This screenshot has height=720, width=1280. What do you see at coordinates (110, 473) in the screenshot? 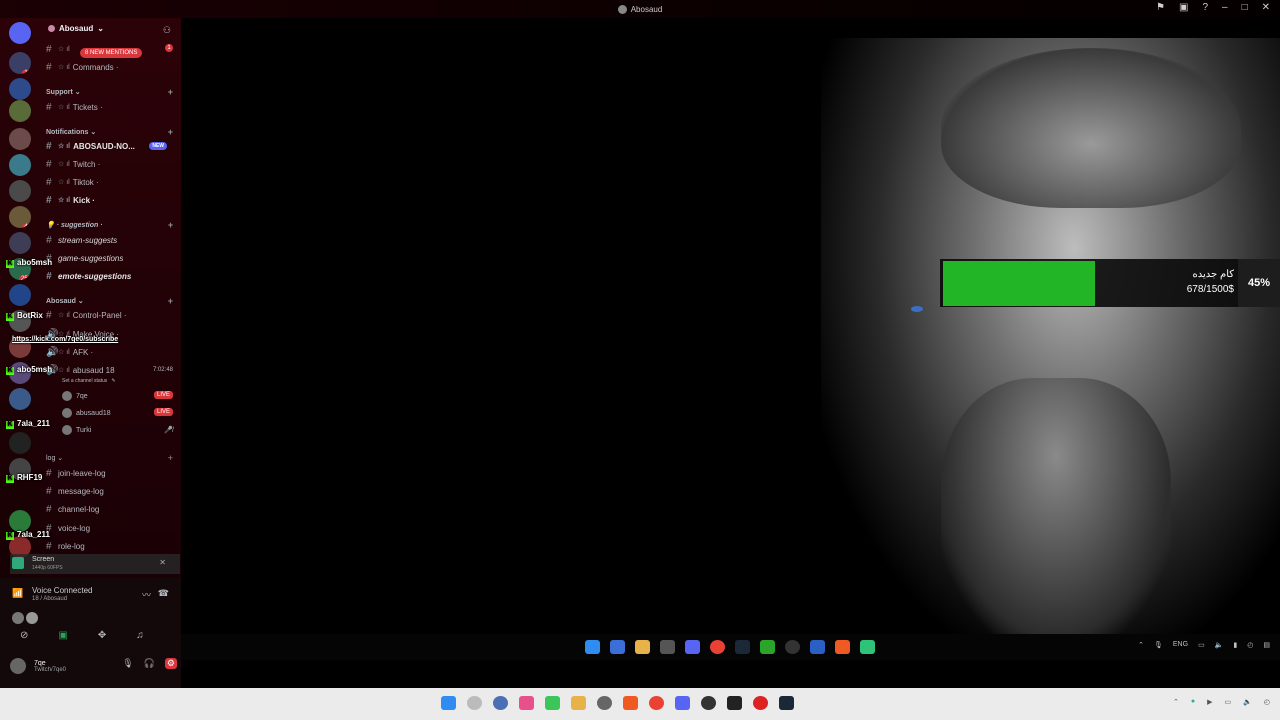
I see `channel-item-join-leave-log: # join-leave-log` at bounding box center [110, 473].